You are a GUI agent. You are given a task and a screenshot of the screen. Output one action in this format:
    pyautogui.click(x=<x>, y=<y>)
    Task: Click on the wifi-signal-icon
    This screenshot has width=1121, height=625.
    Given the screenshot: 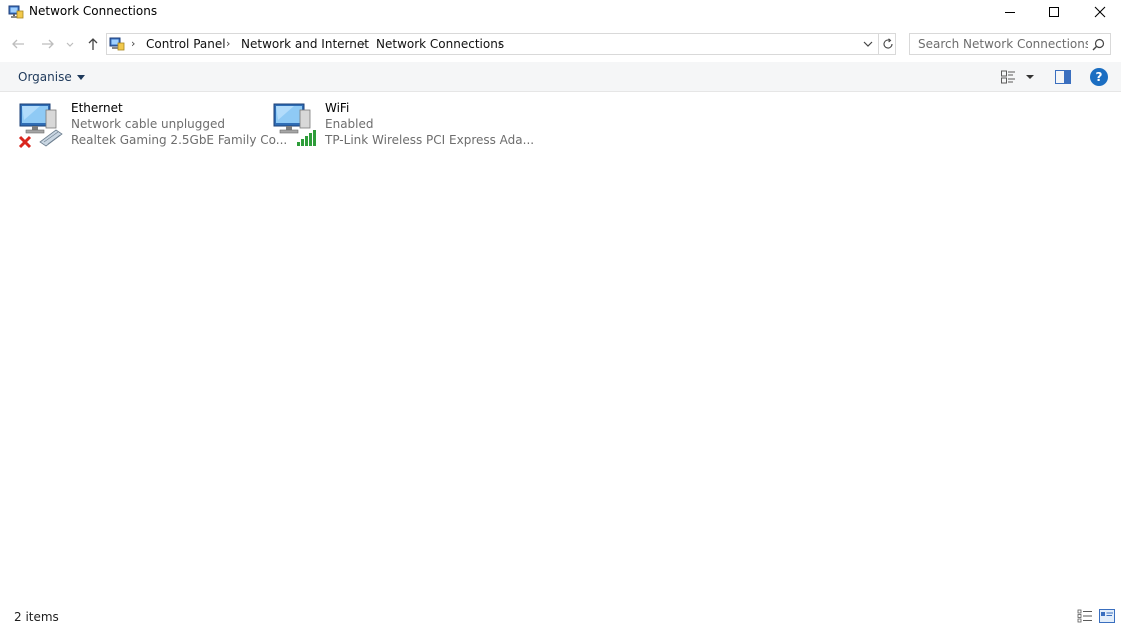 What is the action you would take?
    pyautogui.click(x=294, y=124)
    